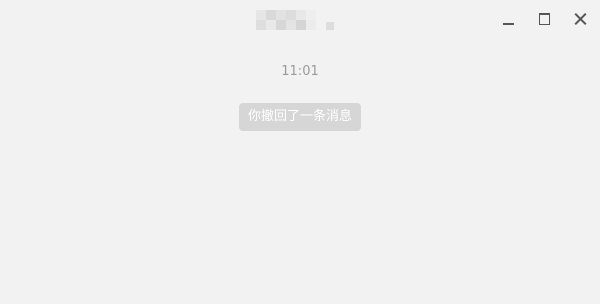 This screenshot has height=304, width=600. I want to click on mosaic-blur-fragment, so click(330, 26).